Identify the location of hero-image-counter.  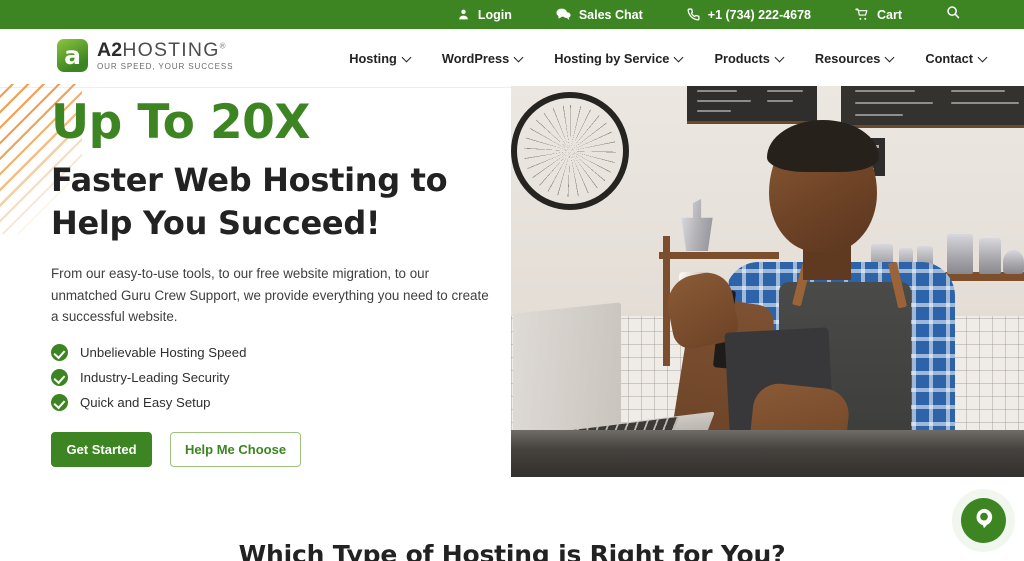
(767, 453).